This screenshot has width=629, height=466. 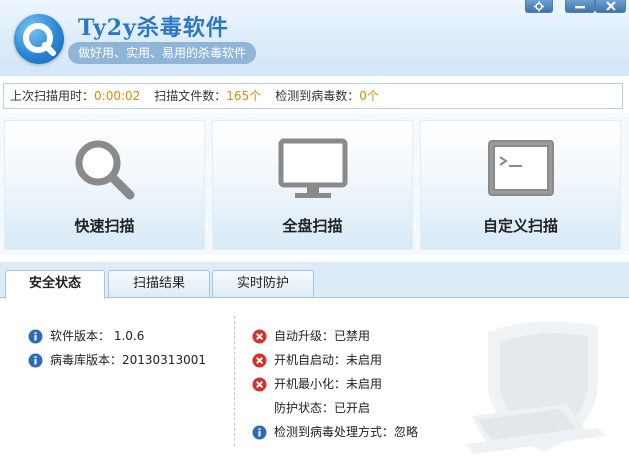 I want to click on auto-update-row: 自动升级：已禁用, so click(x=311, y=336).